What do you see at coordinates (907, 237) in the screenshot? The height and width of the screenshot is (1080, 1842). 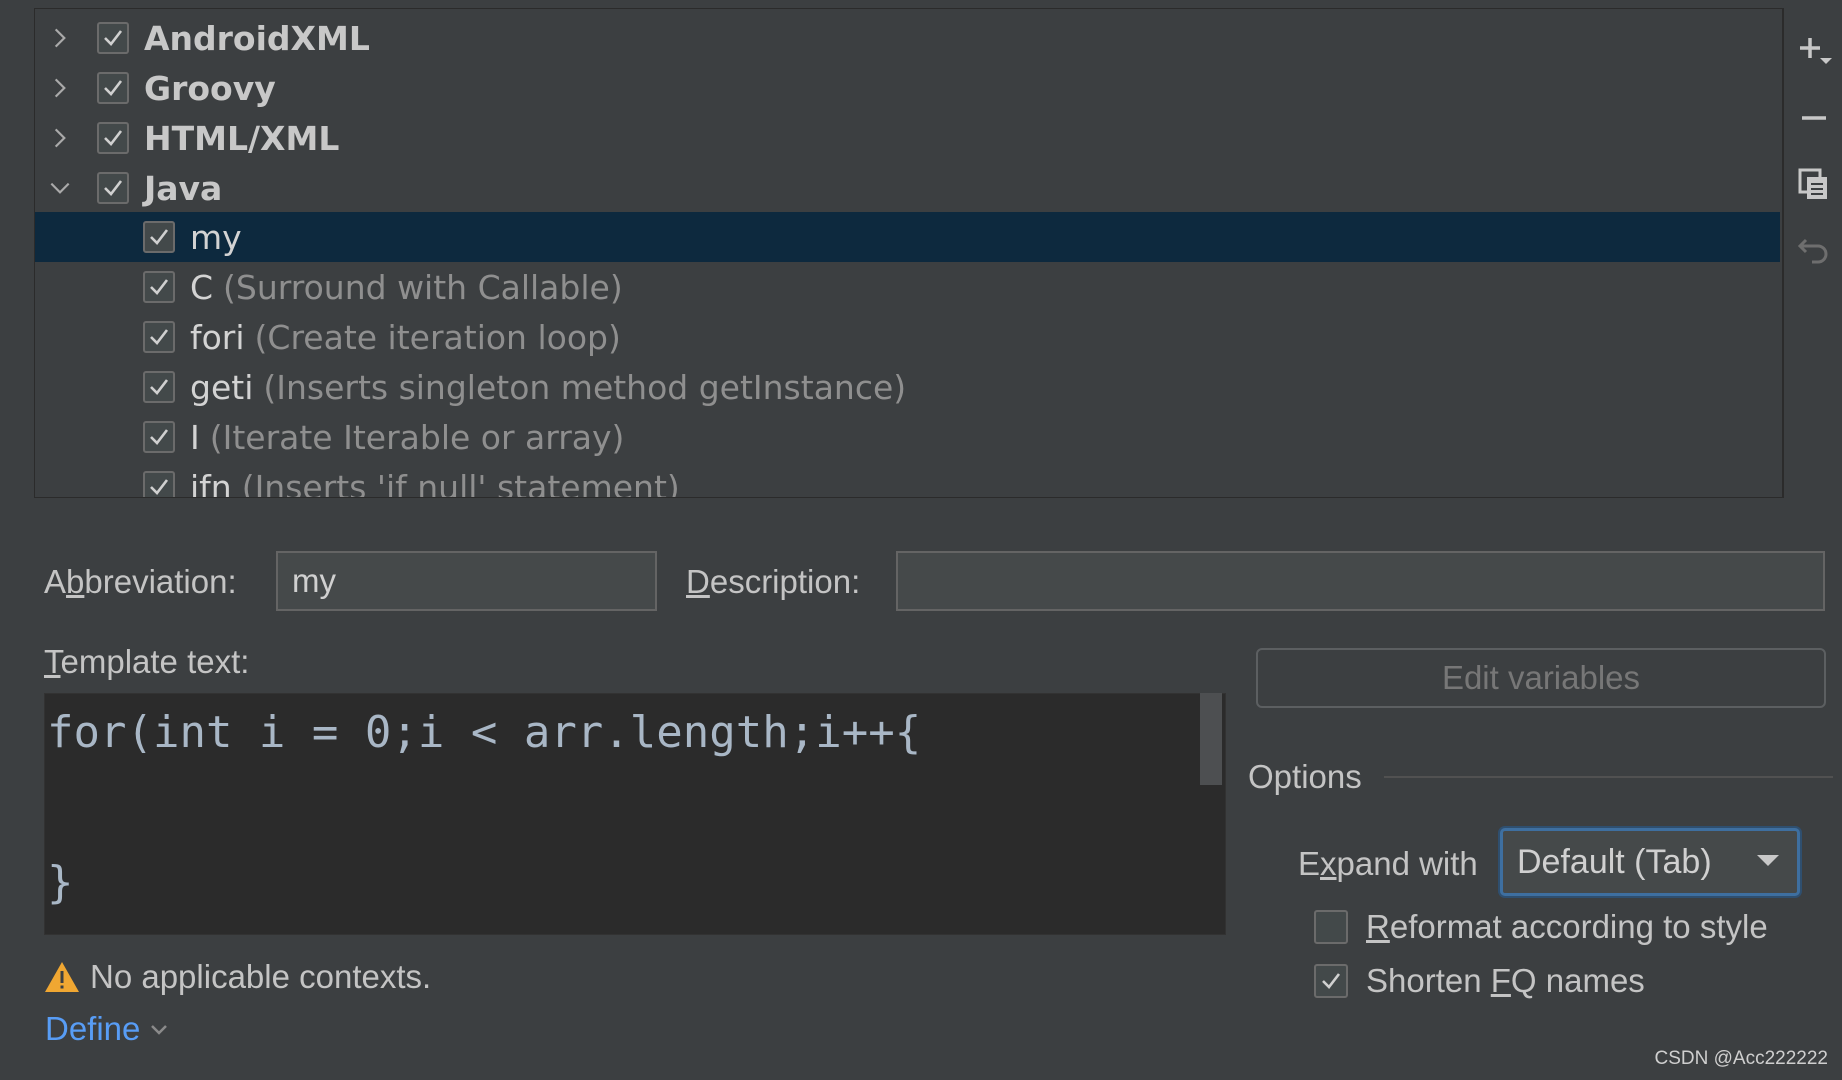 I see `template-item-my: my` at bounding box center [907, 237].